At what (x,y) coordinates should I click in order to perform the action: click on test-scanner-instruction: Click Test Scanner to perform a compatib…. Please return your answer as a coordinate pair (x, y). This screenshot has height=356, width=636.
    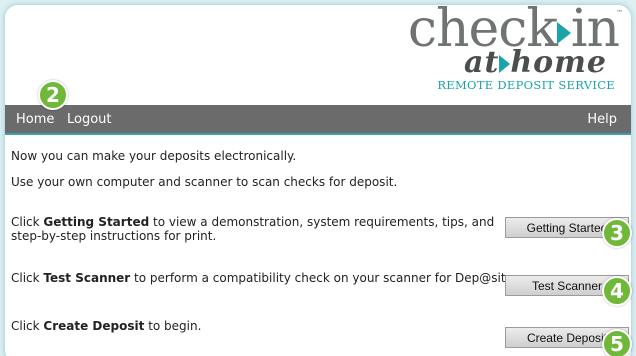
    Looking at the image, I should click on (260, 278).